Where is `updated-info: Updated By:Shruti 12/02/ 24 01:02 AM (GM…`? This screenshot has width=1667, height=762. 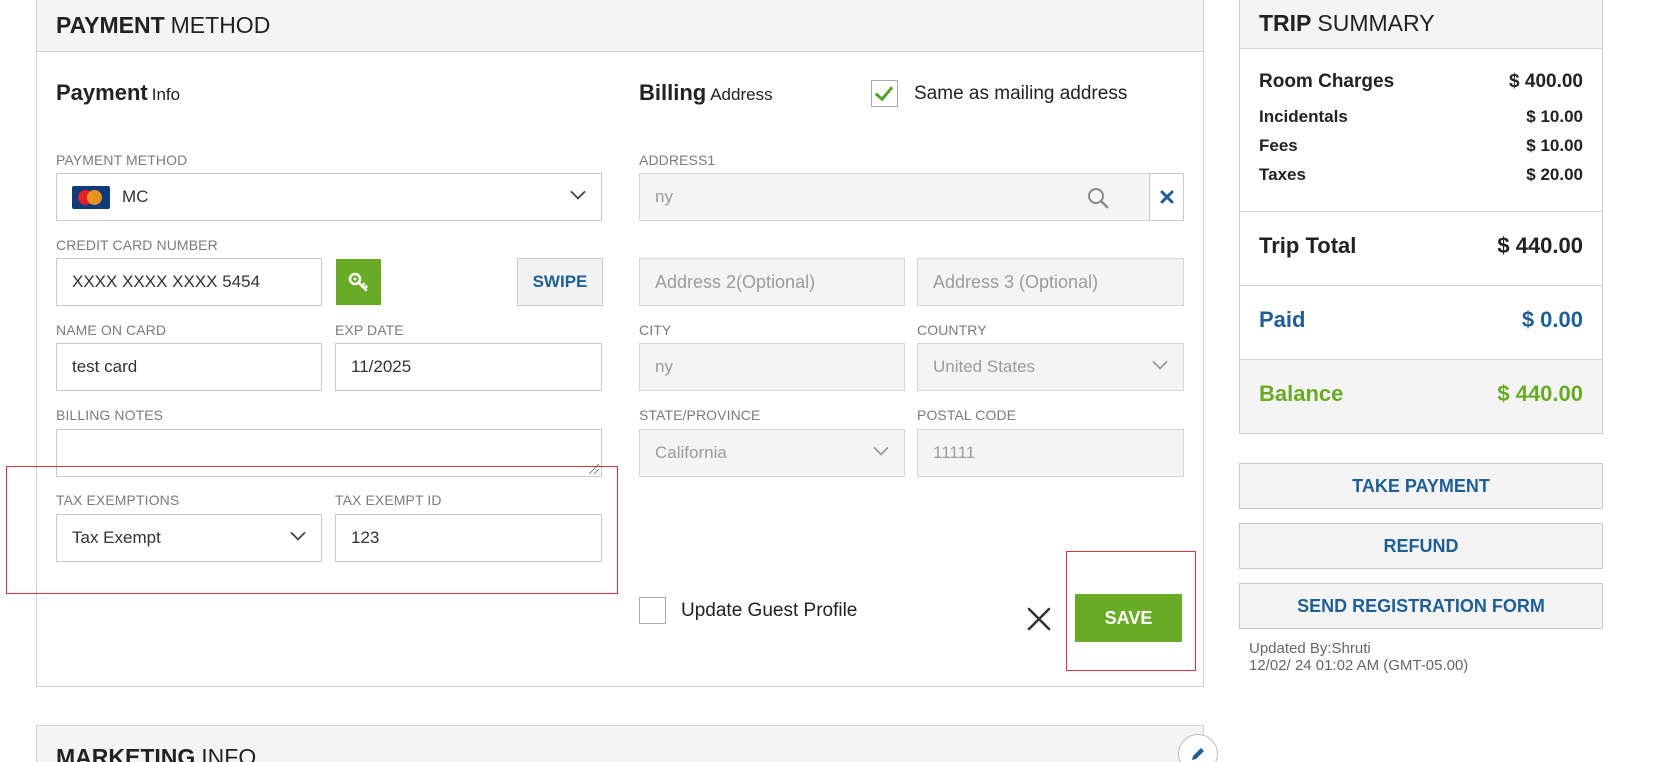
updated-info: Updated By:Shruti 12/02/ 24 01:02 AM (GM… is located at coordinates (1358, 657).